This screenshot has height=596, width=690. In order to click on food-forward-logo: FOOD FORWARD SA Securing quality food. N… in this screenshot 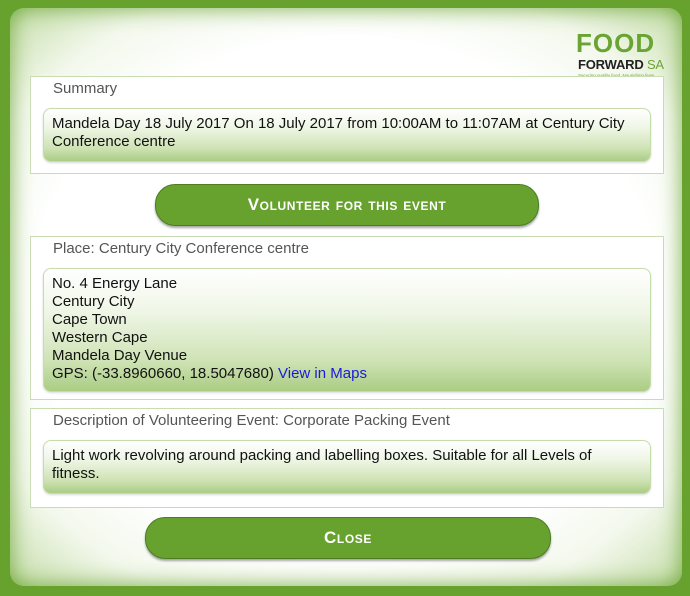, I will do `click(616, 53)`.